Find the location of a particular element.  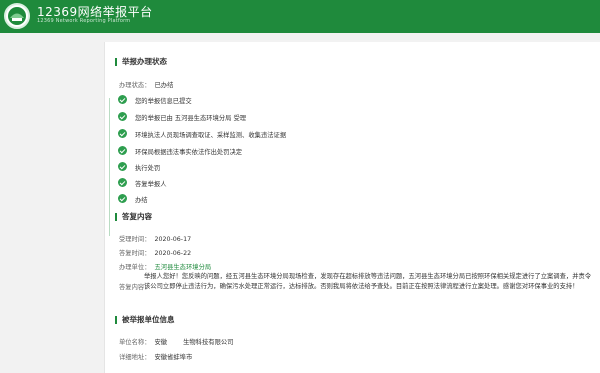

handling-unit-value: 五河县生态环境分局 is located at coordinates (183, 267).